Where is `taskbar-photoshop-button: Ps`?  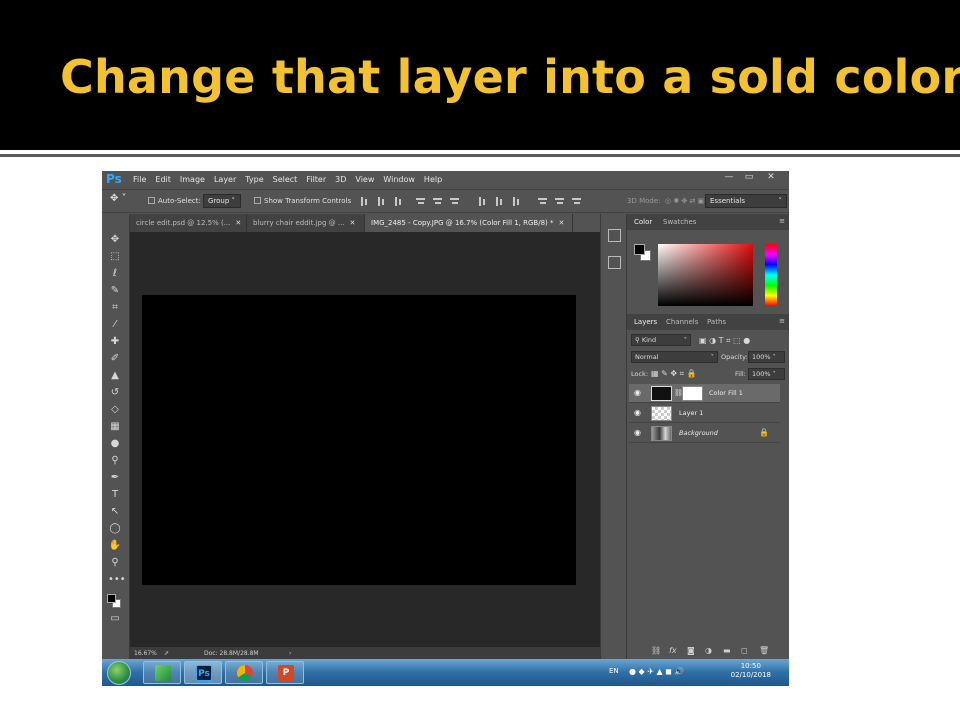
taskbar-photoshop-button: Ps is located at coordinates (203, 672).